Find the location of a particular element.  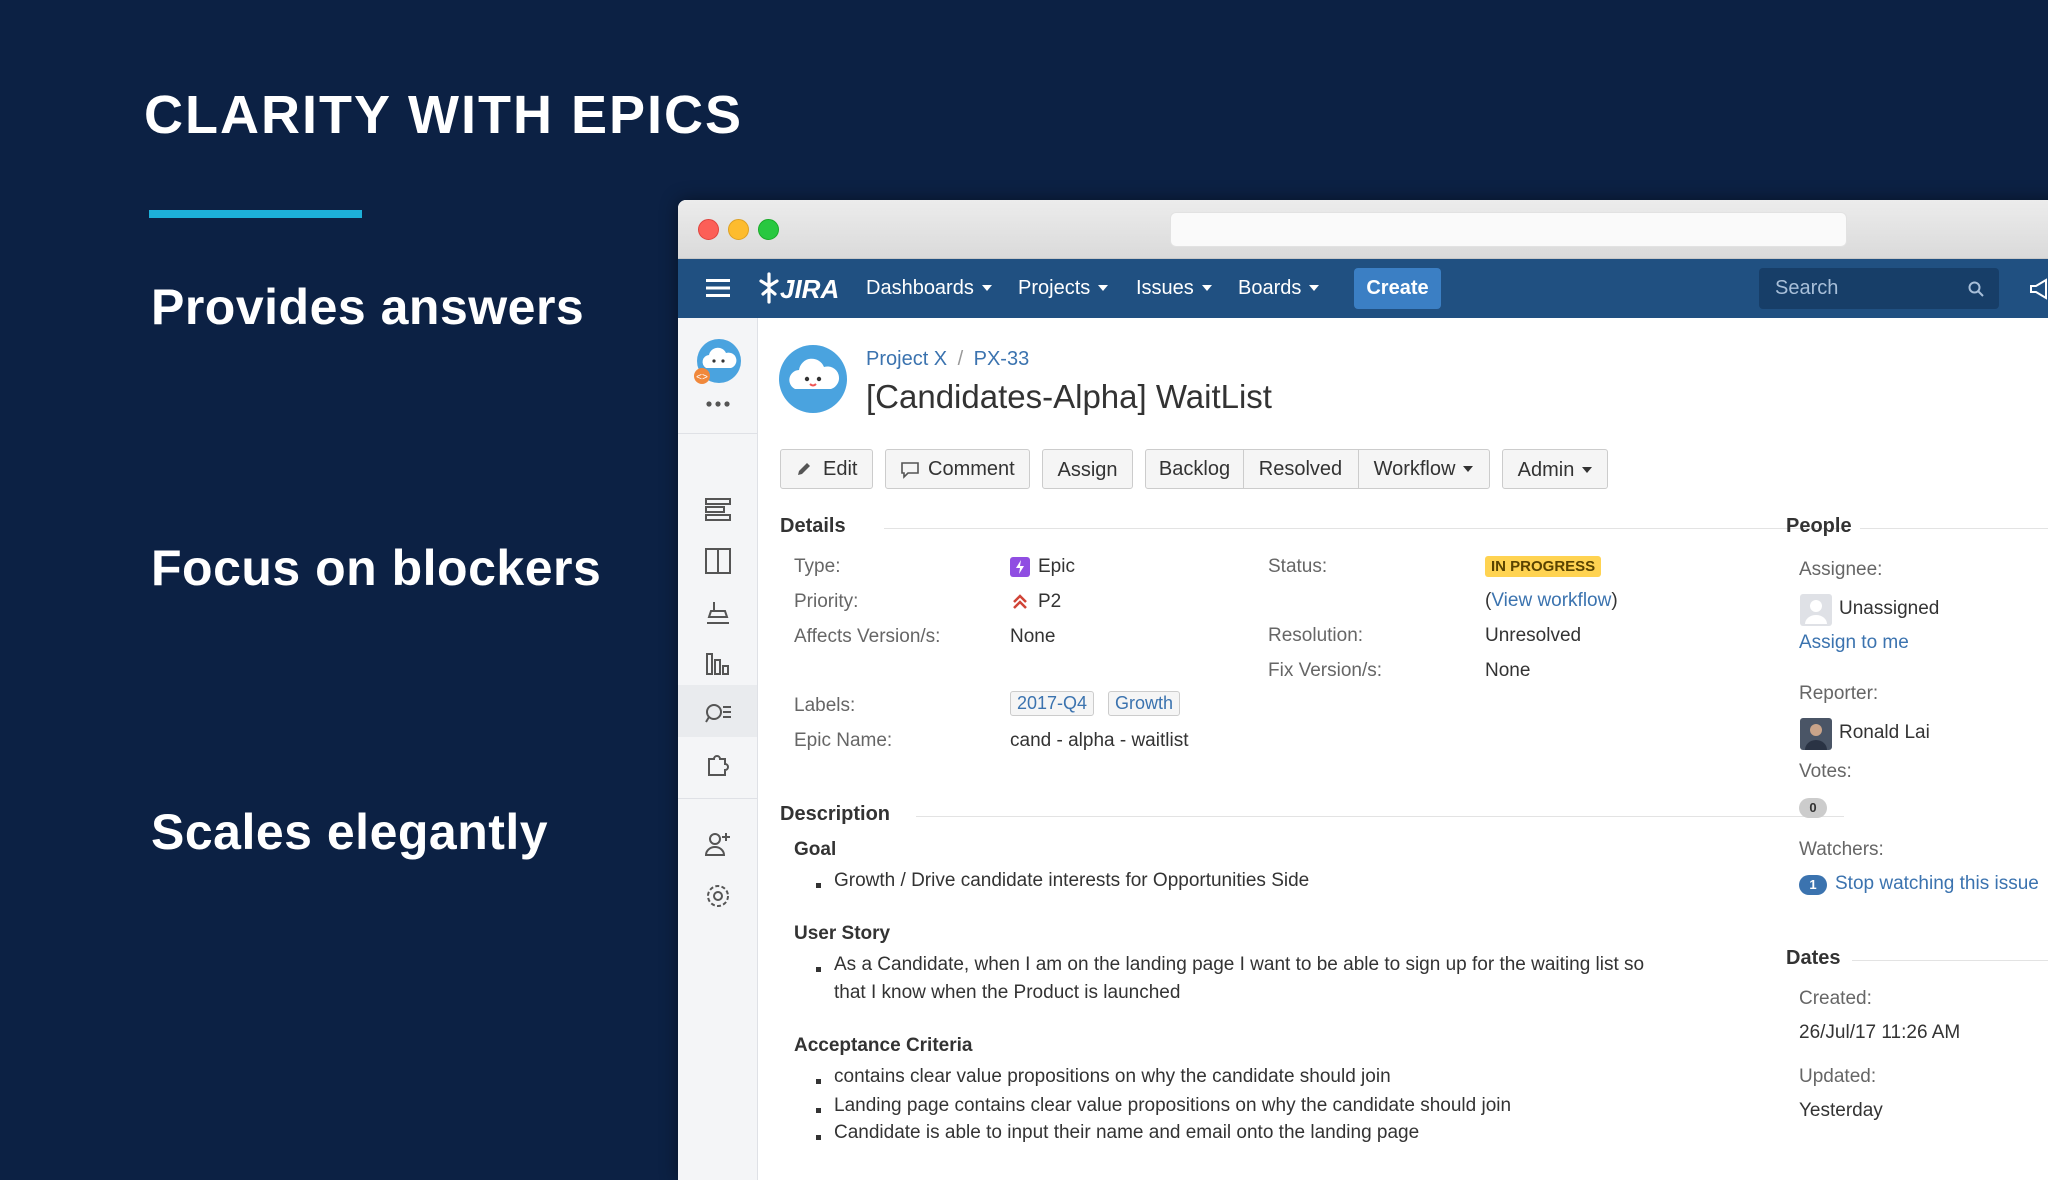

issue-title: [Candidates-Alpha] WaitList is located at coordinates (1069, 396).